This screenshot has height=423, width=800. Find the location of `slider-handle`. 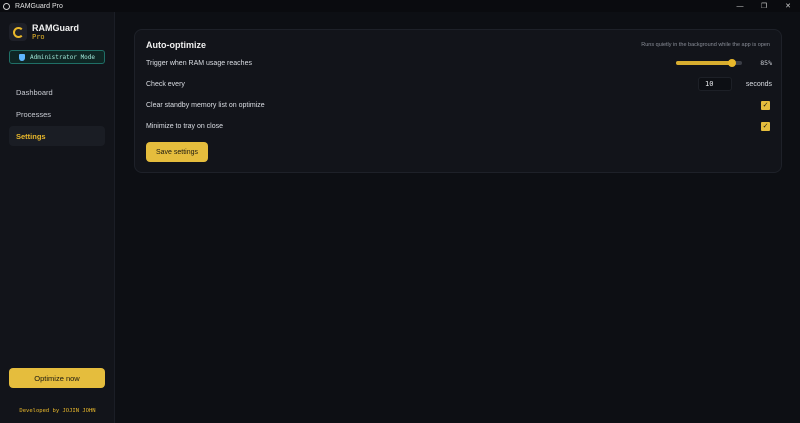

slider-handle is located at coordinates (732, 63).